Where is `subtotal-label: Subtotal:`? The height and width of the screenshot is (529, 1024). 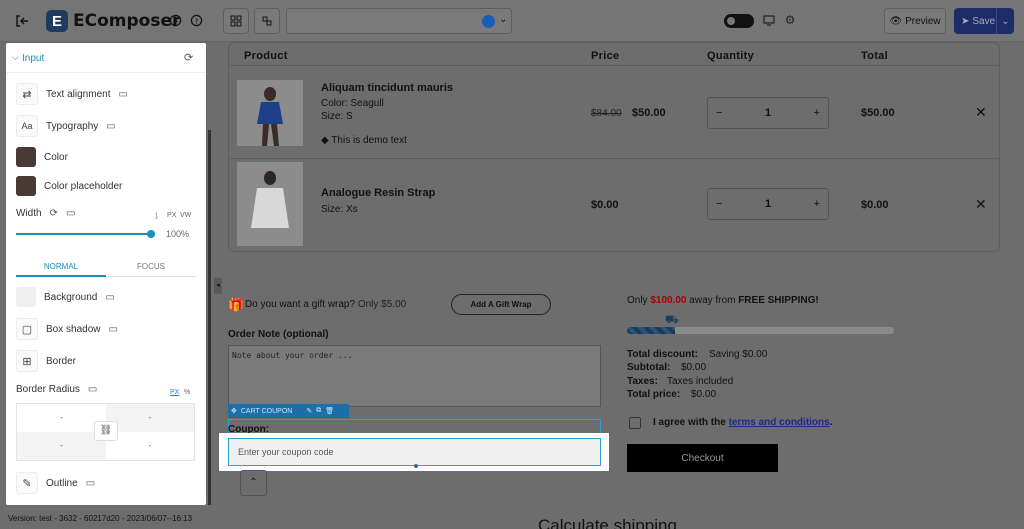
subtotal-label: Subtotal: is located at coordinates (649, 367).